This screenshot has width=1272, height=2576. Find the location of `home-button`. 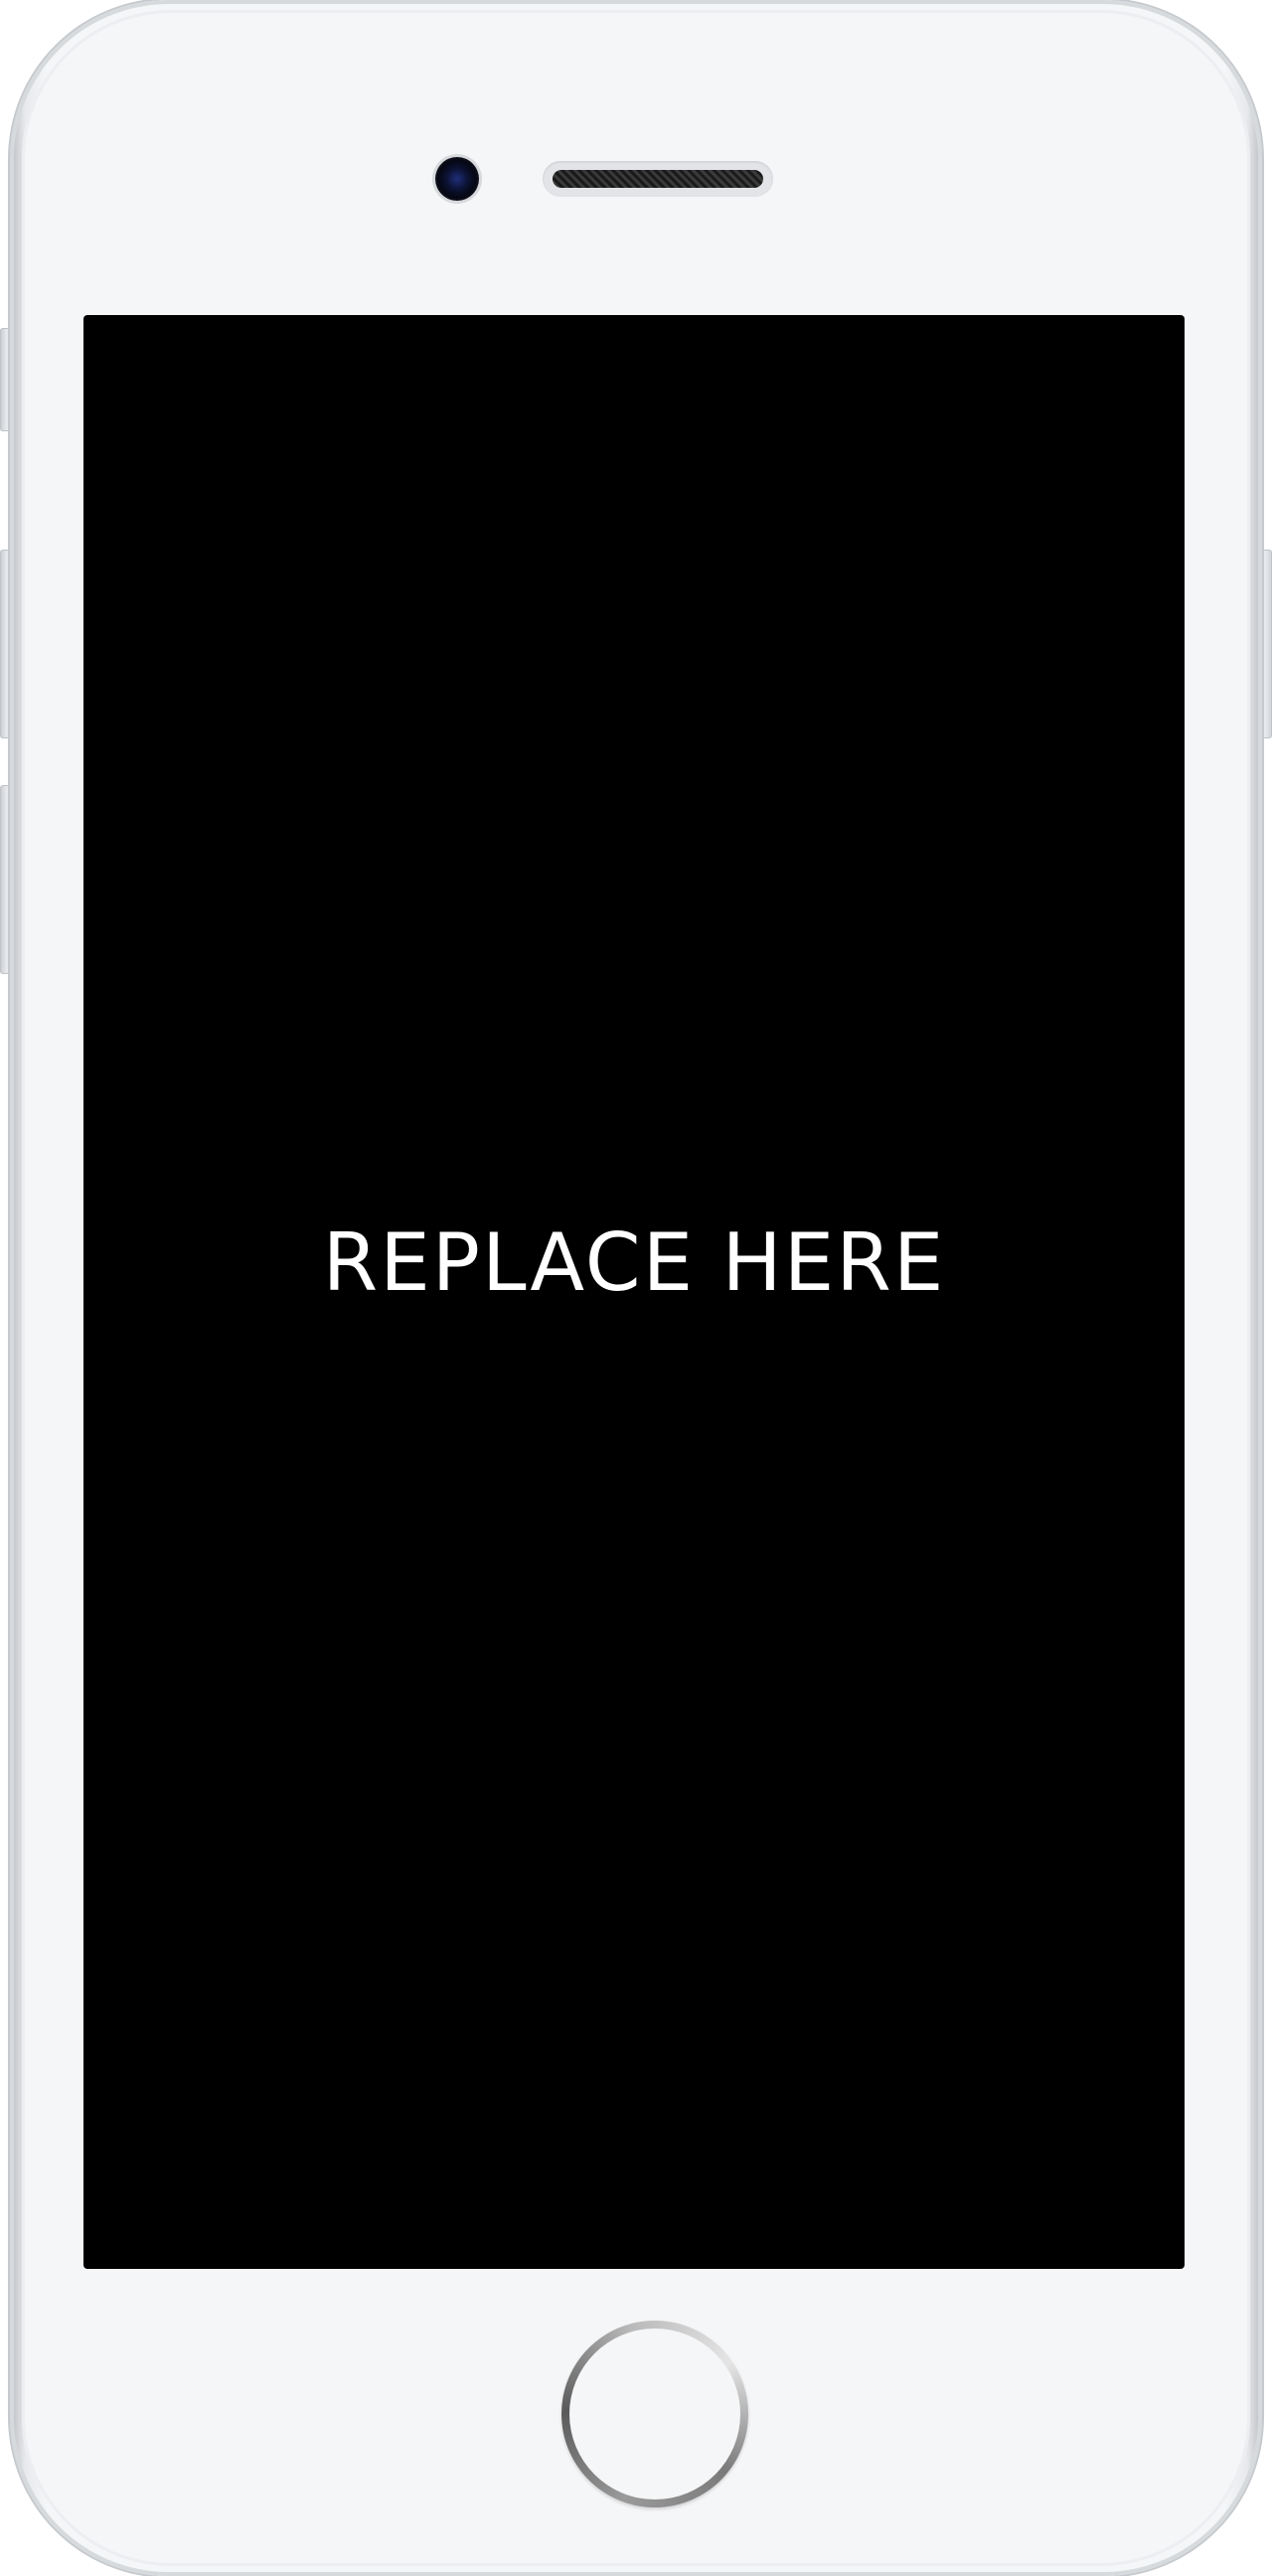

home-button is located at coordinates (654, 2414).